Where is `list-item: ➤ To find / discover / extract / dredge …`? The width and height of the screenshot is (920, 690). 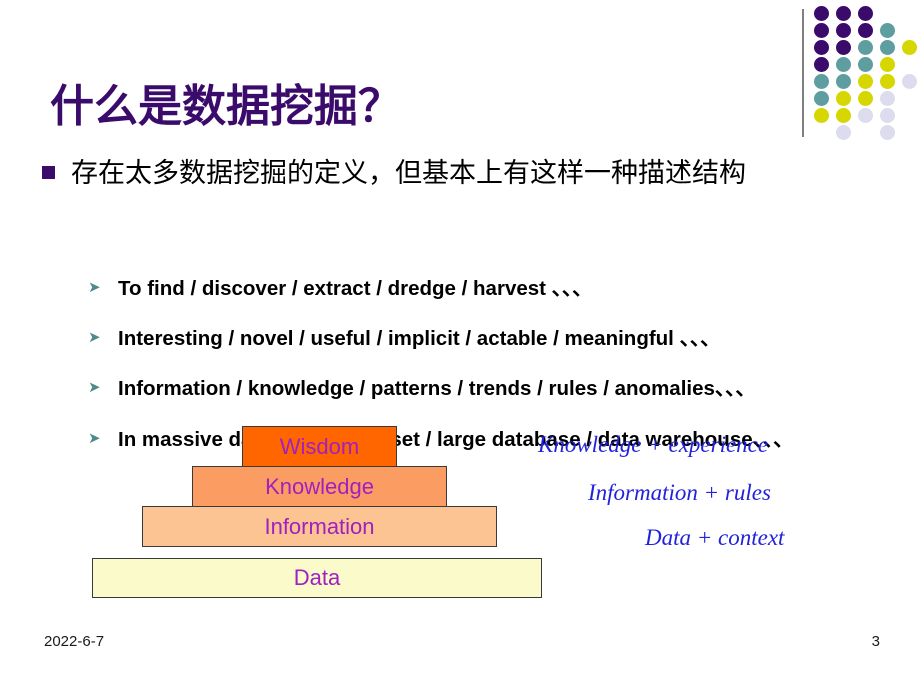
list-item: ➤ To find / discover / extract / dredge … is located at coordinates (498, 288).